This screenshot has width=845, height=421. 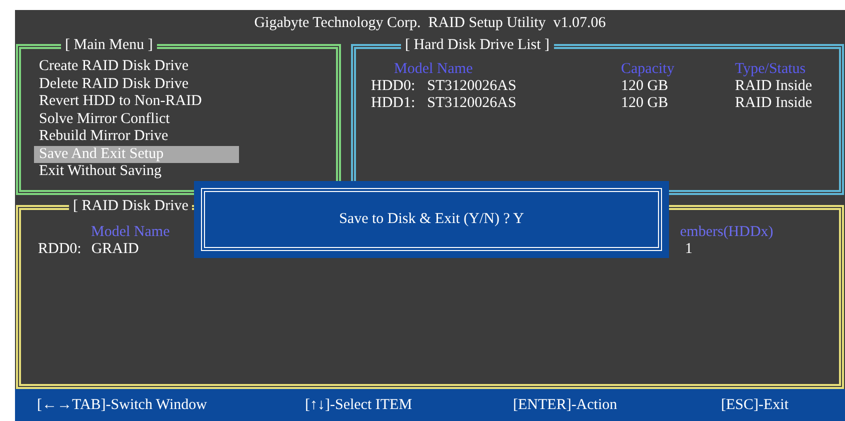 What do you see at coordinates (727, 233) in the screenshot?
I see `column-header: embers(HDDx)` at bounding box center [727, 233].